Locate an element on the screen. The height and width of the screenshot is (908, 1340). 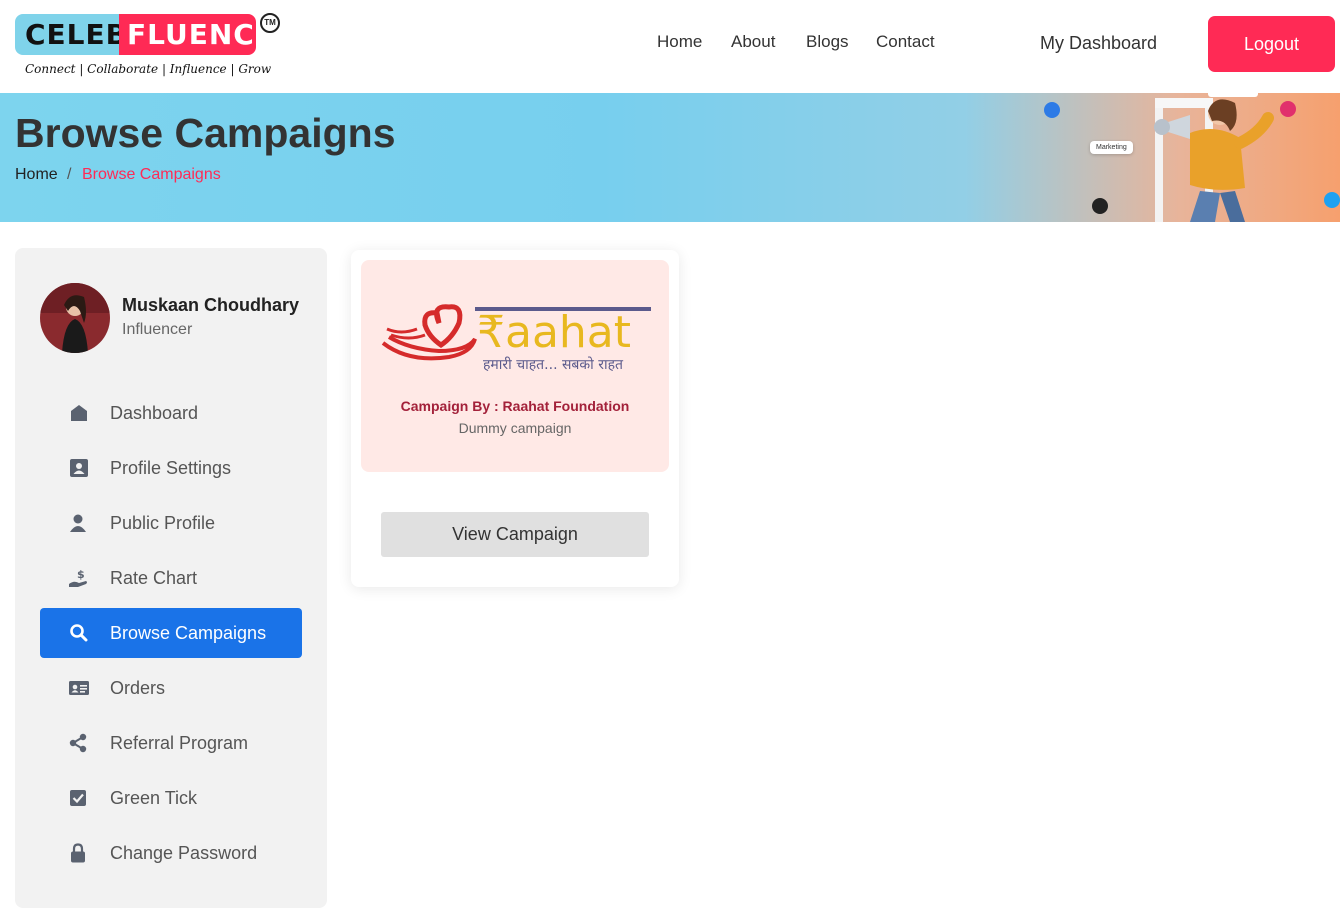
nav-home: Home is located at coordinates (679, 42).